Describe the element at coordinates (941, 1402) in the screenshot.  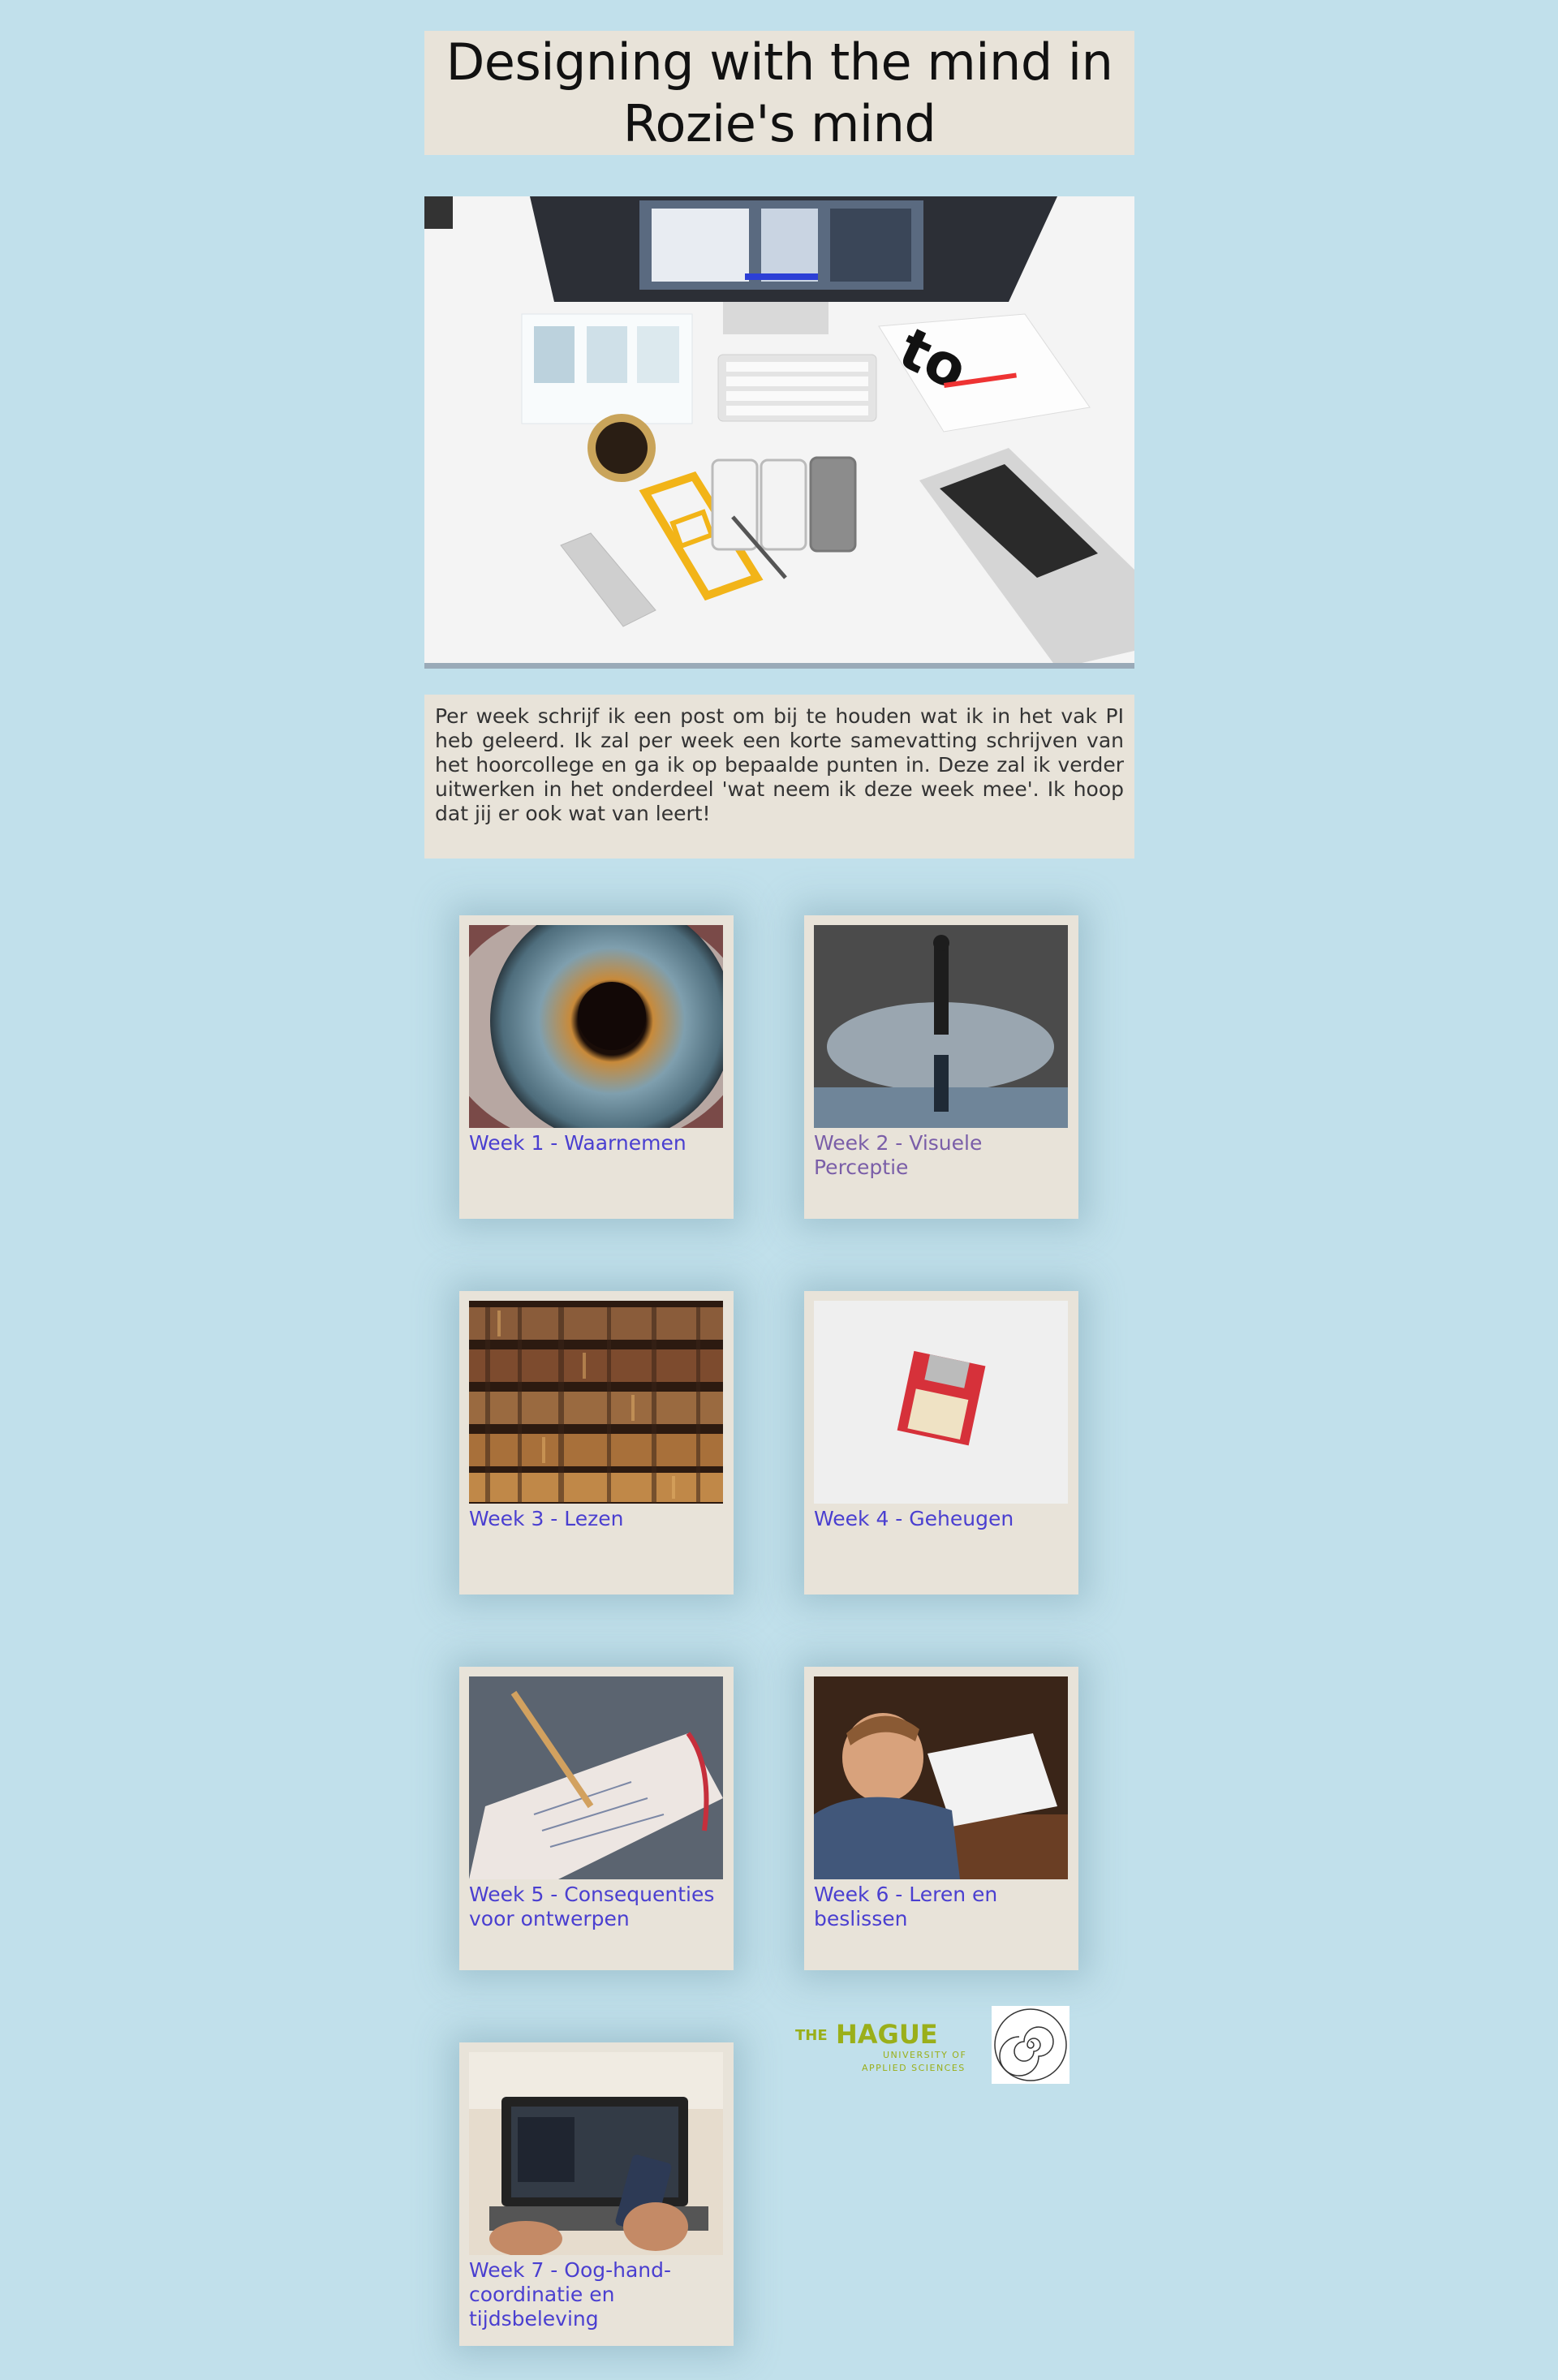
I see `week-4-image` at that location.